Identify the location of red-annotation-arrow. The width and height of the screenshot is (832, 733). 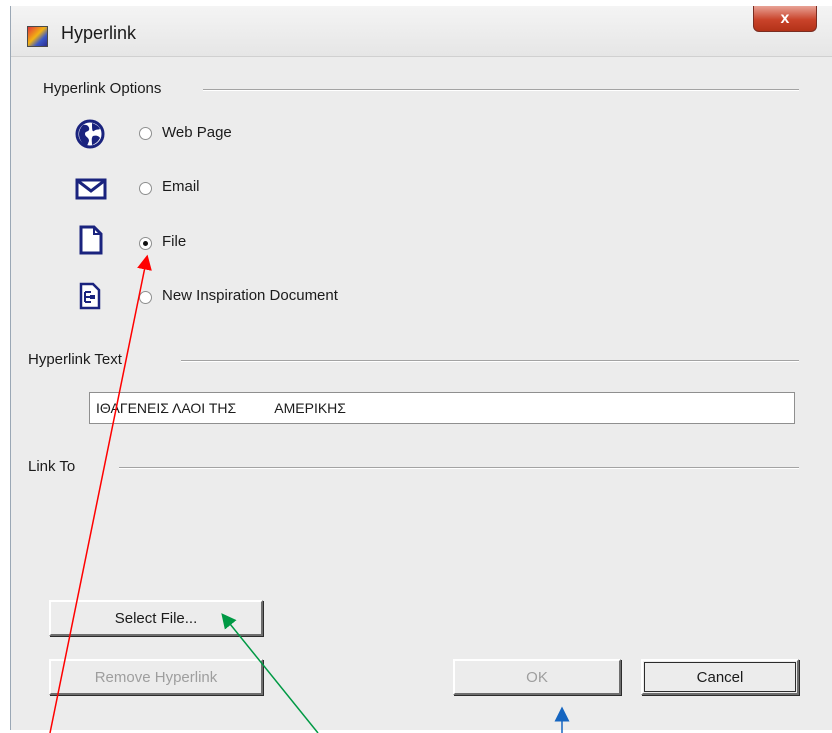
(100, 493).